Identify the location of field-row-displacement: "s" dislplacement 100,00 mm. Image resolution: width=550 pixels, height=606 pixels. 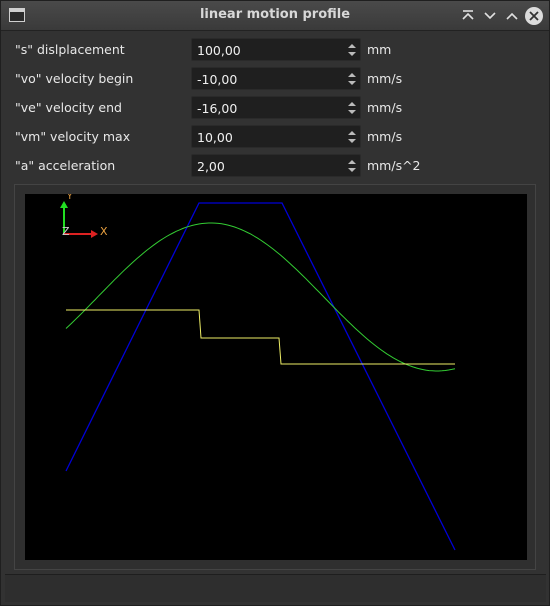
(275, 48).